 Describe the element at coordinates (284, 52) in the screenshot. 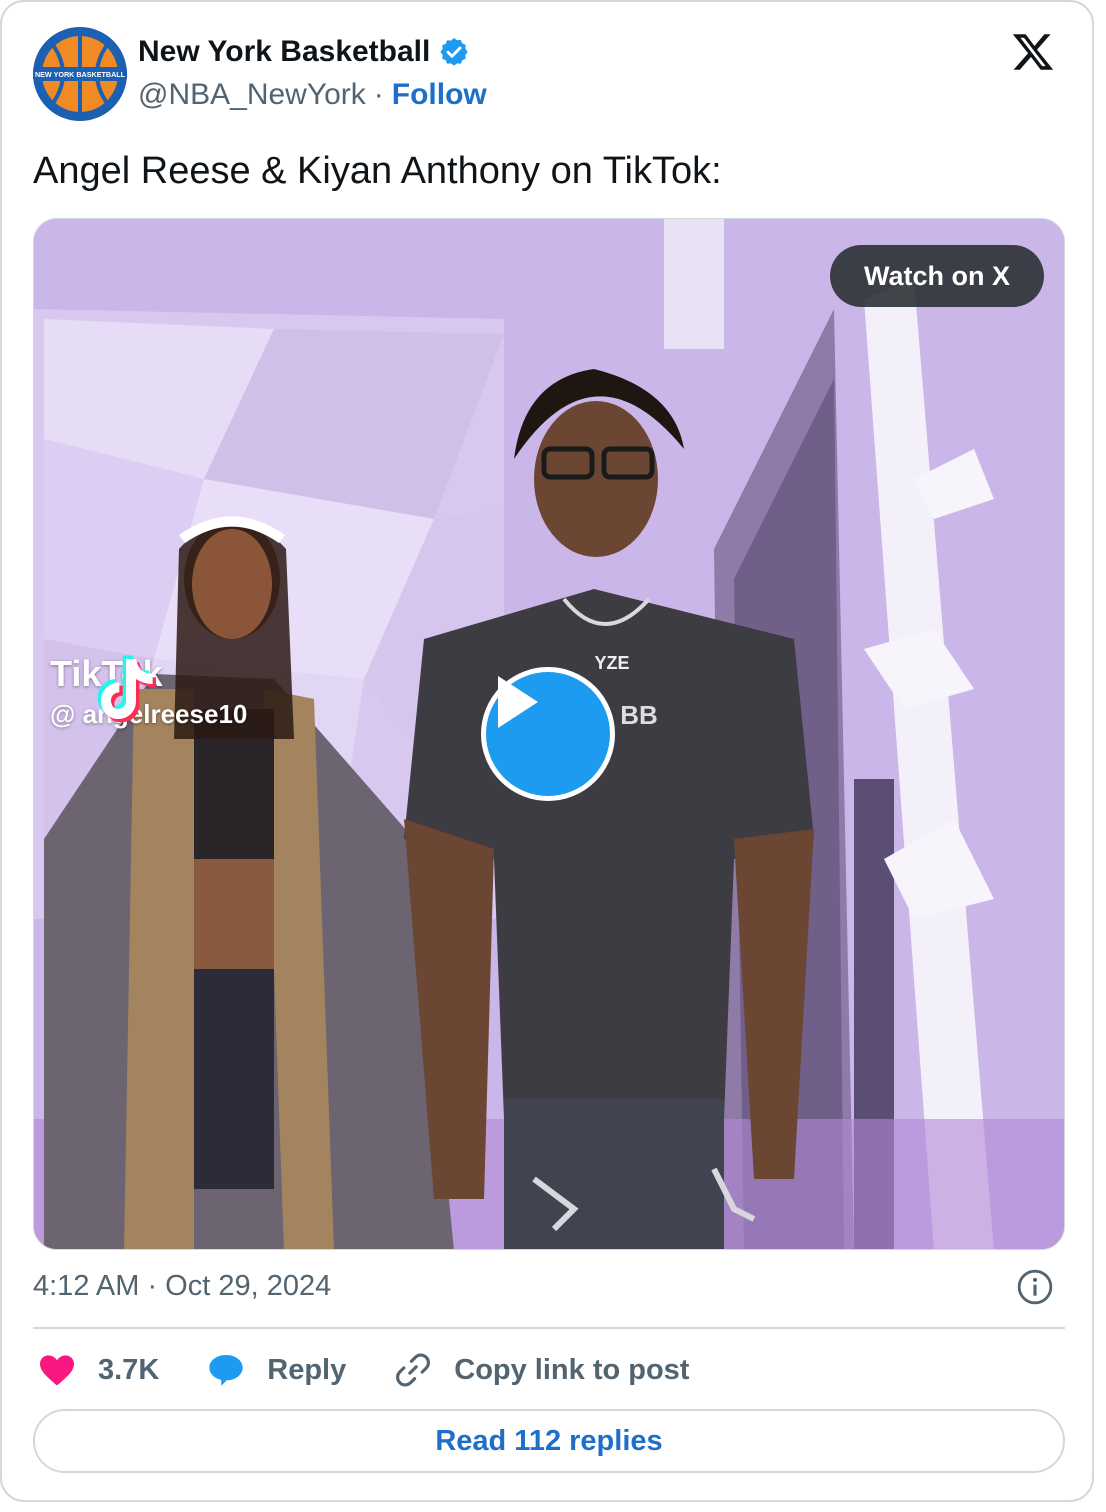

I see `author-name: New York Basketball` at that location.